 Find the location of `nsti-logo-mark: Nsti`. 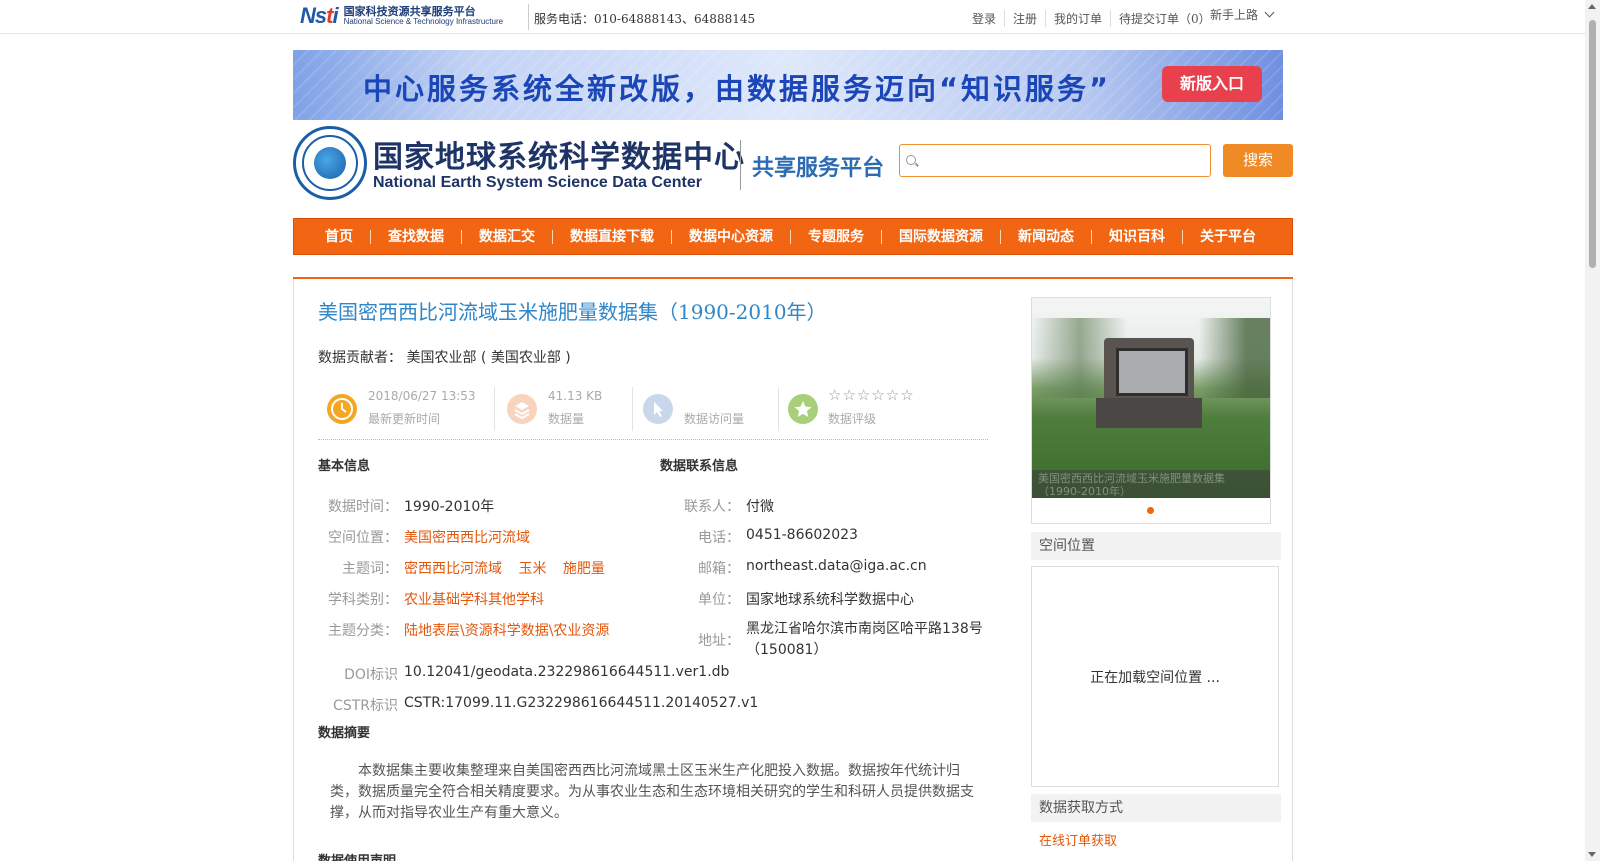

nsti-logo-mark: Nsti is located at coordinates (319, 15).